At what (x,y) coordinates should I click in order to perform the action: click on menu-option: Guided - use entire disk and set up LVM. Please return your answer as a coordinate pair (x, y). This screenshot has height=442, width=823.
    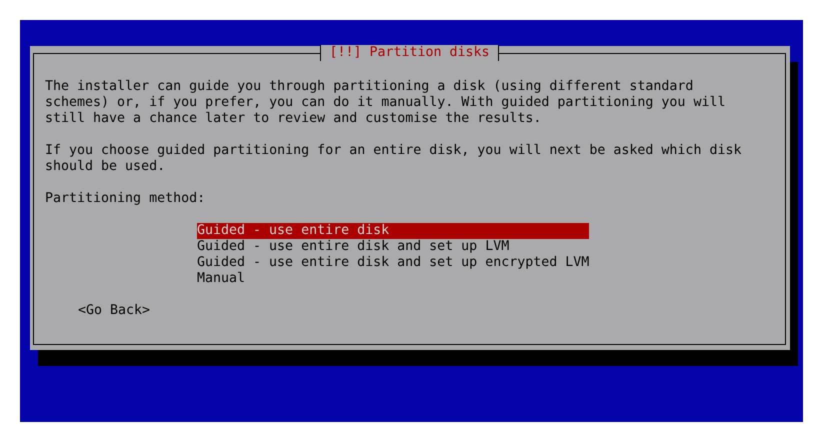
    Looking at the image, I should click on (393, 247).